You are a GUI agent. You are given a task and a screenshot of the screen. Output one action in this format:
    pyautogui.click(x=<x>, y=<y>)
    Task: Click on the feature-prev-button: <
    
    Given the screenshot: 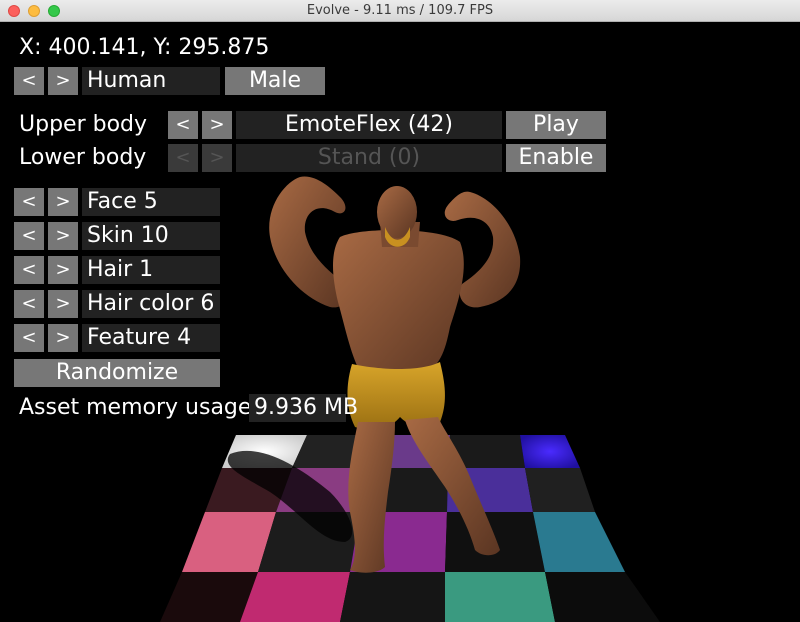 What is the action you would take?
    pyautogui.click(x=29, y=338)
    